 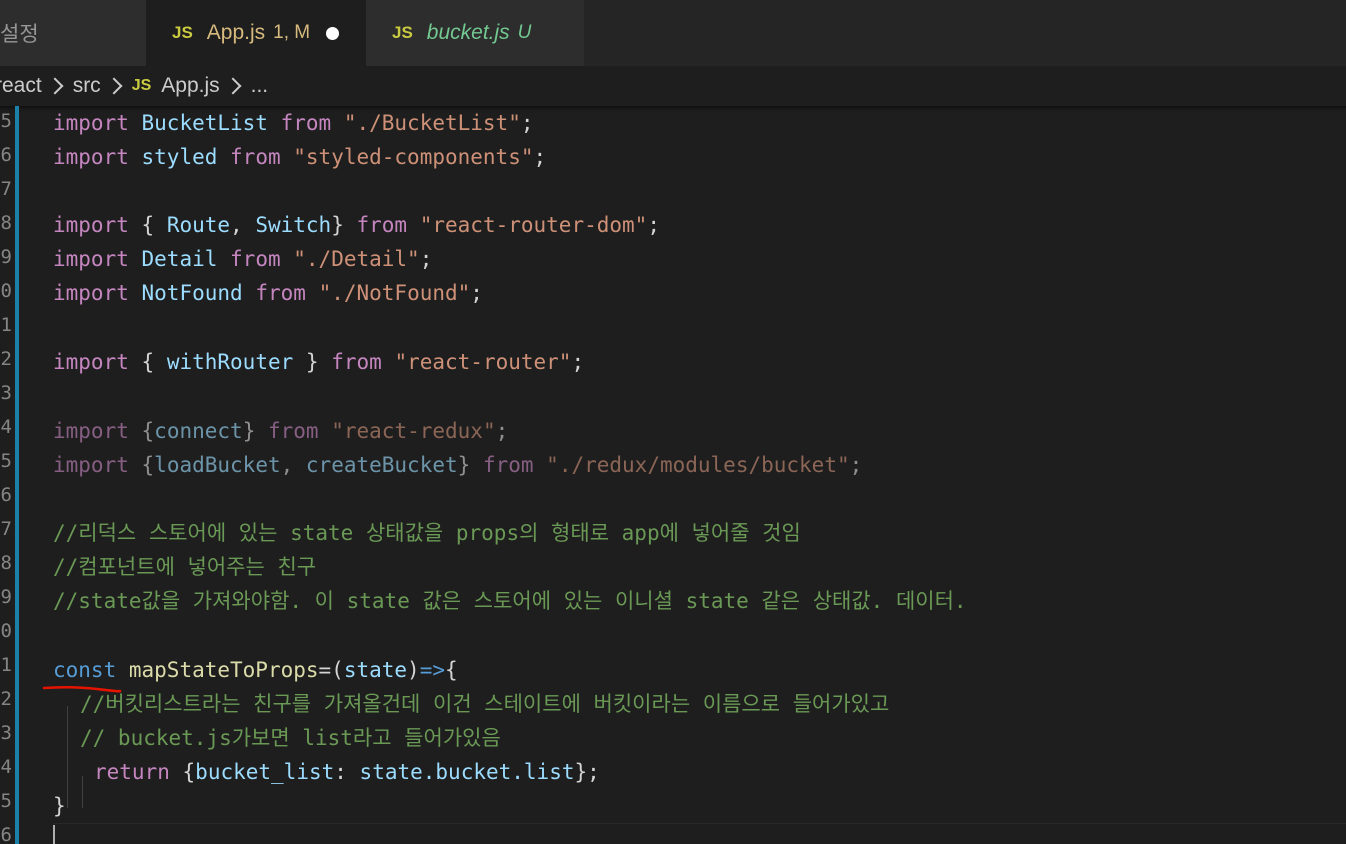 I want to click on code-line: import BucketList from "./BucketList";, so click(x=293, y=123).